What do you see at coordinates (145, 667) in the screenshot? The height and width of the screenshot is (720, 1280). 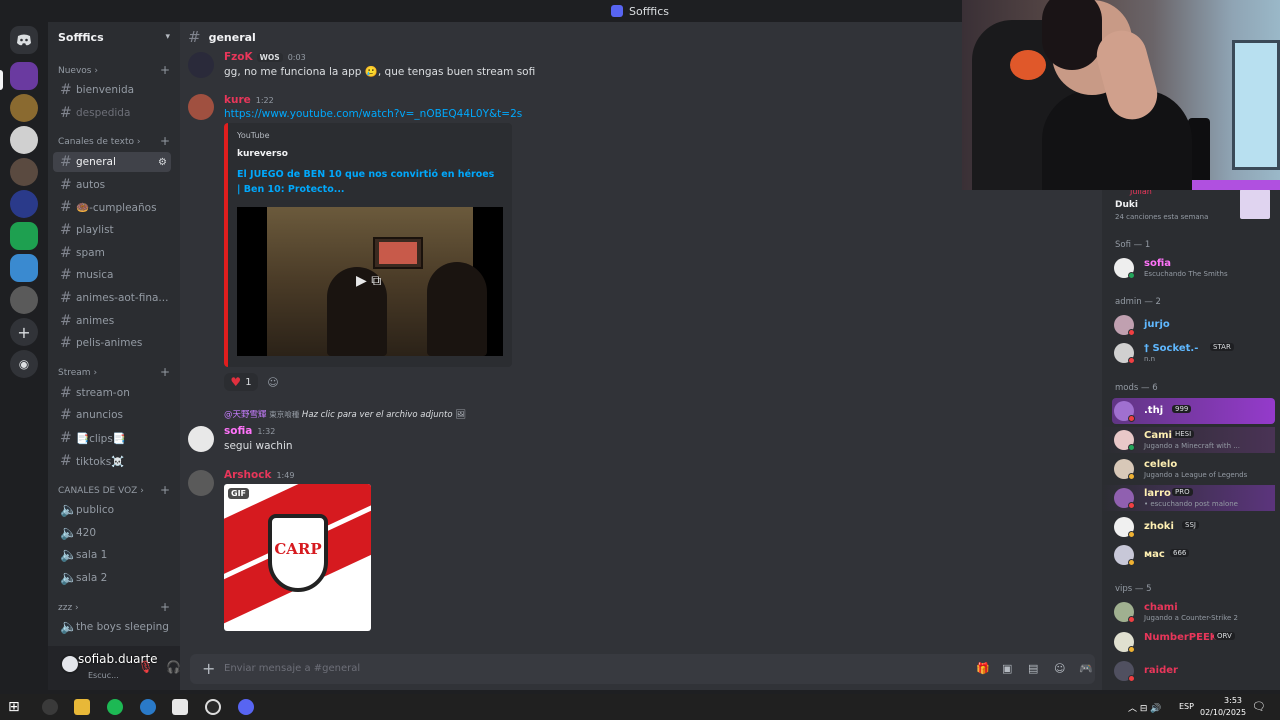 I see `mic-muted-icon: 🎙` at bounding box center [145, 667].